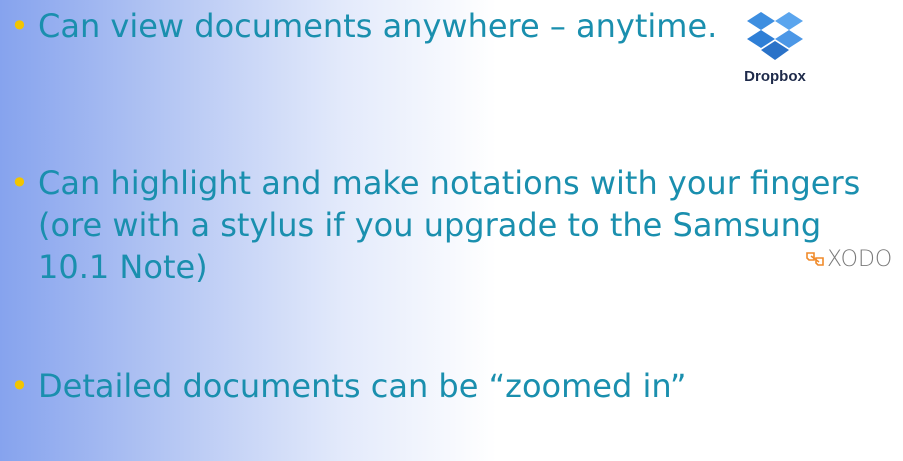 The height and width of the screenshot is (461, 903). I want to click on bullet-text: Detailed documents can be “zoomed in”, so click(362, 386).